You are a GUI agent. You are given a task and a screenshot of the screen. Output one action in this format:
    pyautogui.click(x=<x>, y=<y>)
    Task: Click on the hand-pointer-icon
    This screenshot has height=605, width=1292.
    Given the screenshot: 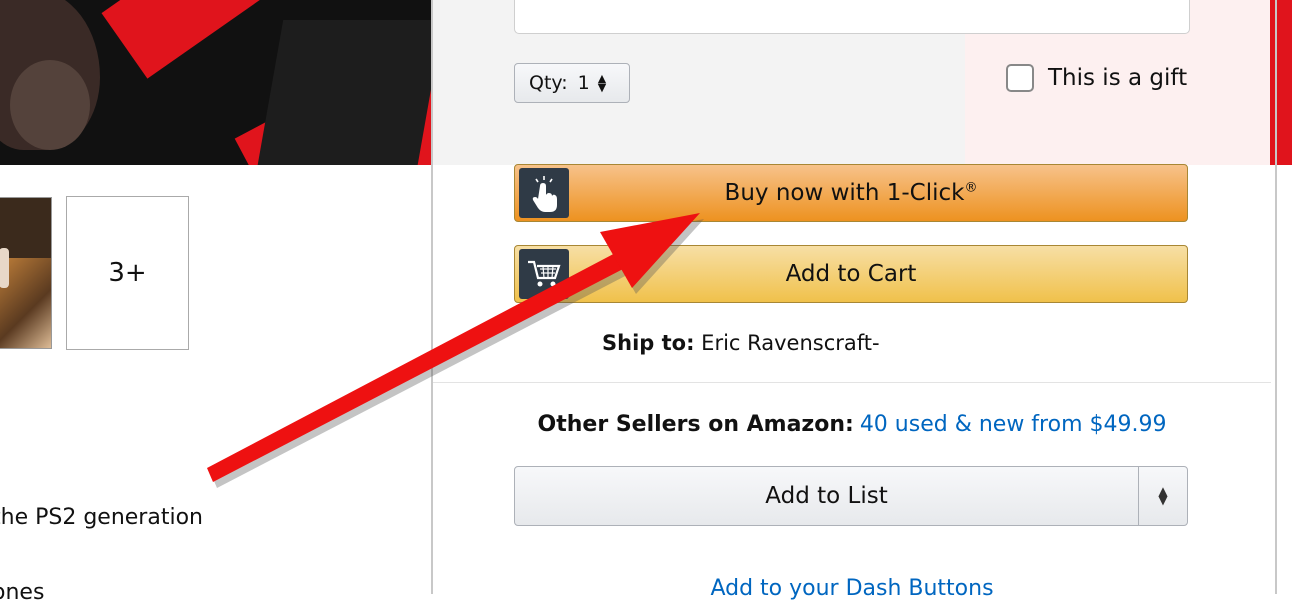 What is the action you would take?
    pyautogui.click(x=544, y=193)
    